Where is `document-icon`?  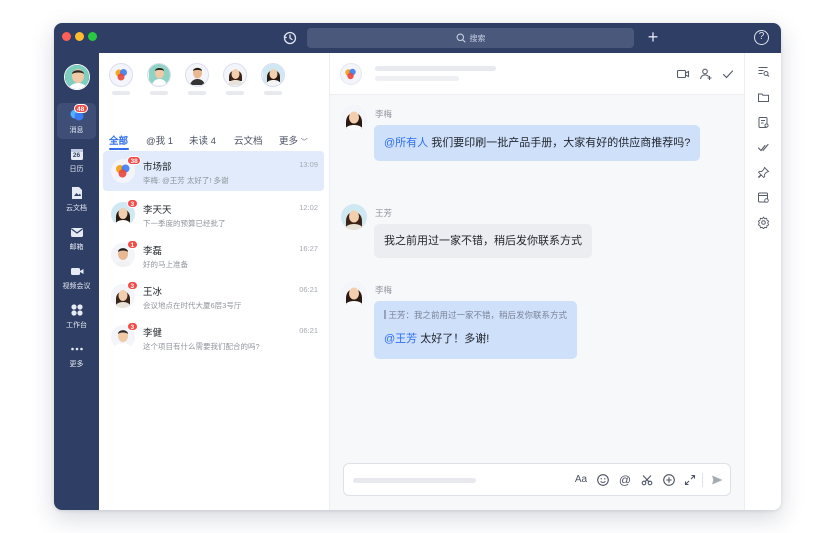
document-icon is located at coordinates (763, 122).